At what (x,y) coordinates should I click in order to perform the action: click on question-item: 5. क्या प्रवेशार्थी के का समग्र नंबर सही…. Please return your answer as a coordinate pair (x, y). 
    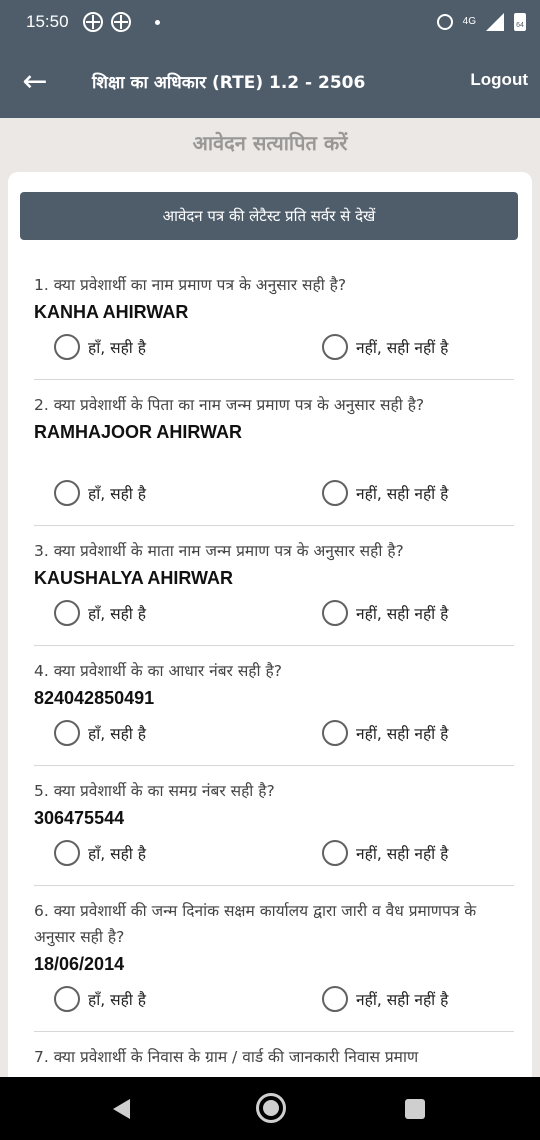
    Looking at the image, I should click on (274, 832).